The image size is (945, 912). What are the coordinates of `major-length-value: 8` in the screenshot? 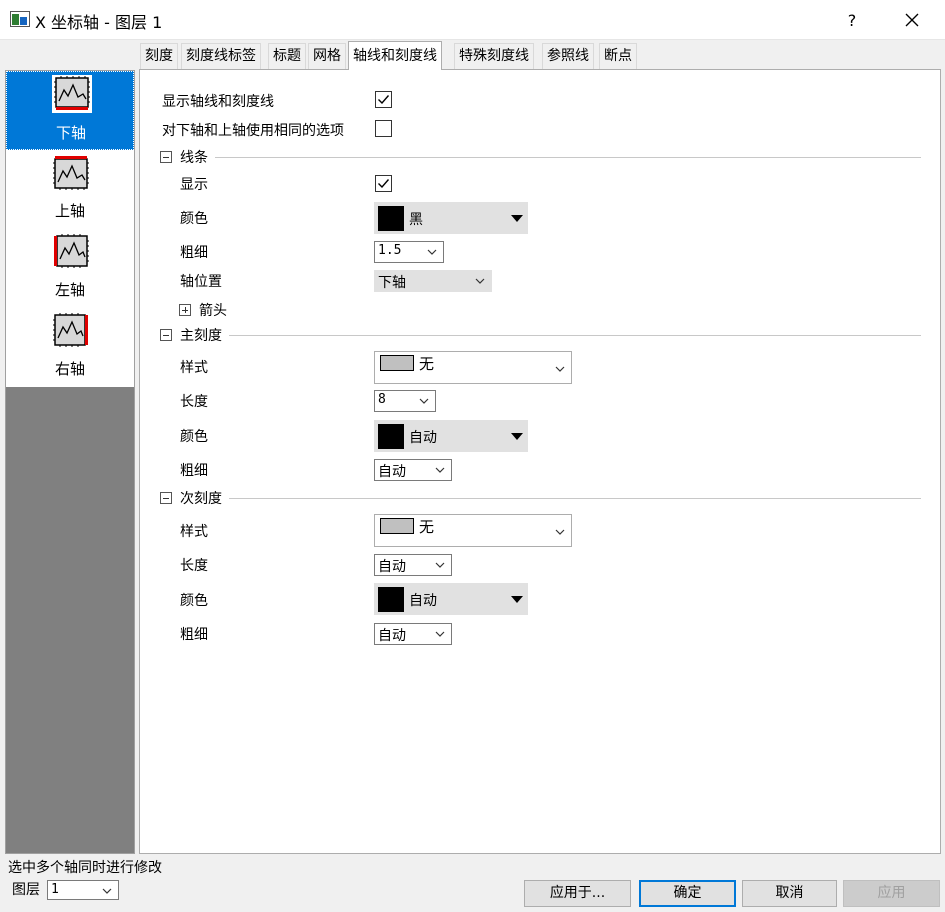 It's located at (382, 399).